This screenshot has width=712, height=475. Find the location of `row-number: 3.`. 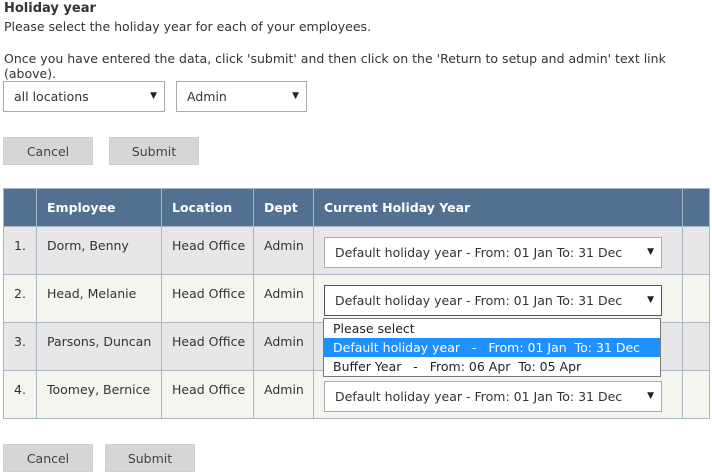

row-number: 3. is located at coordinates (20, 346).